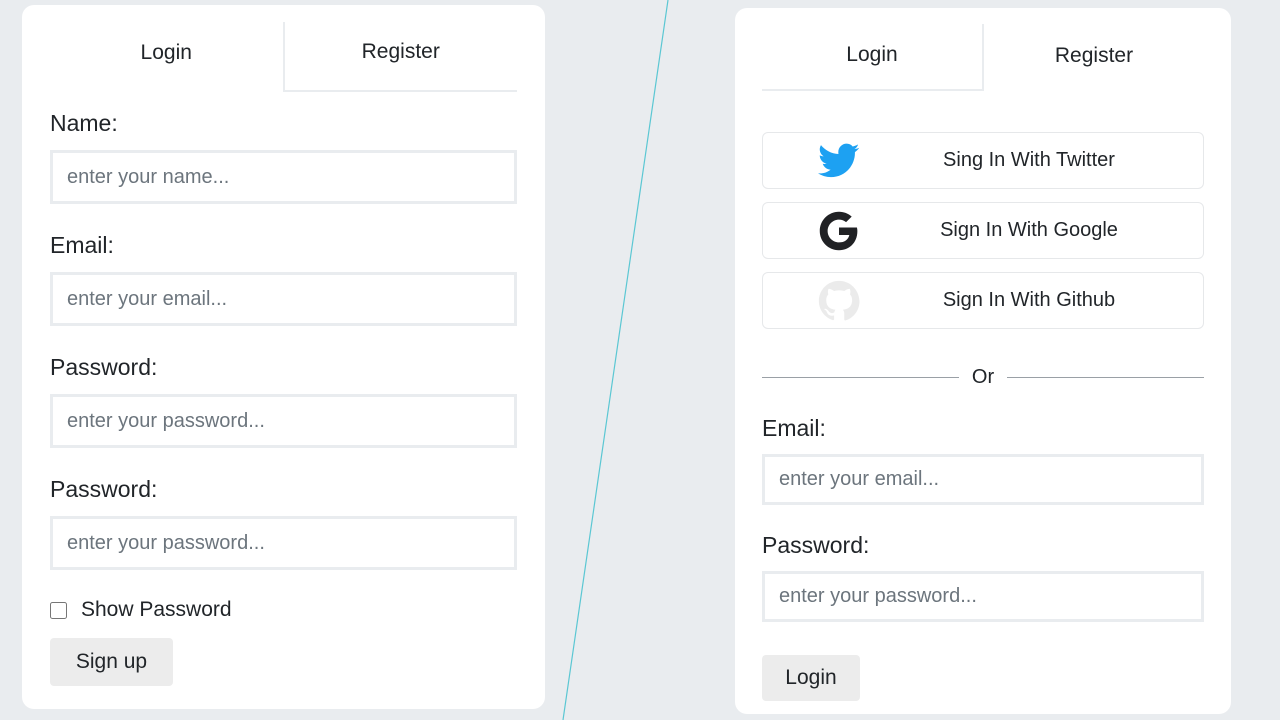 The width and height of the screenshot is (1280, 720). I want to click on confirm-password-input, so click(283, 543).